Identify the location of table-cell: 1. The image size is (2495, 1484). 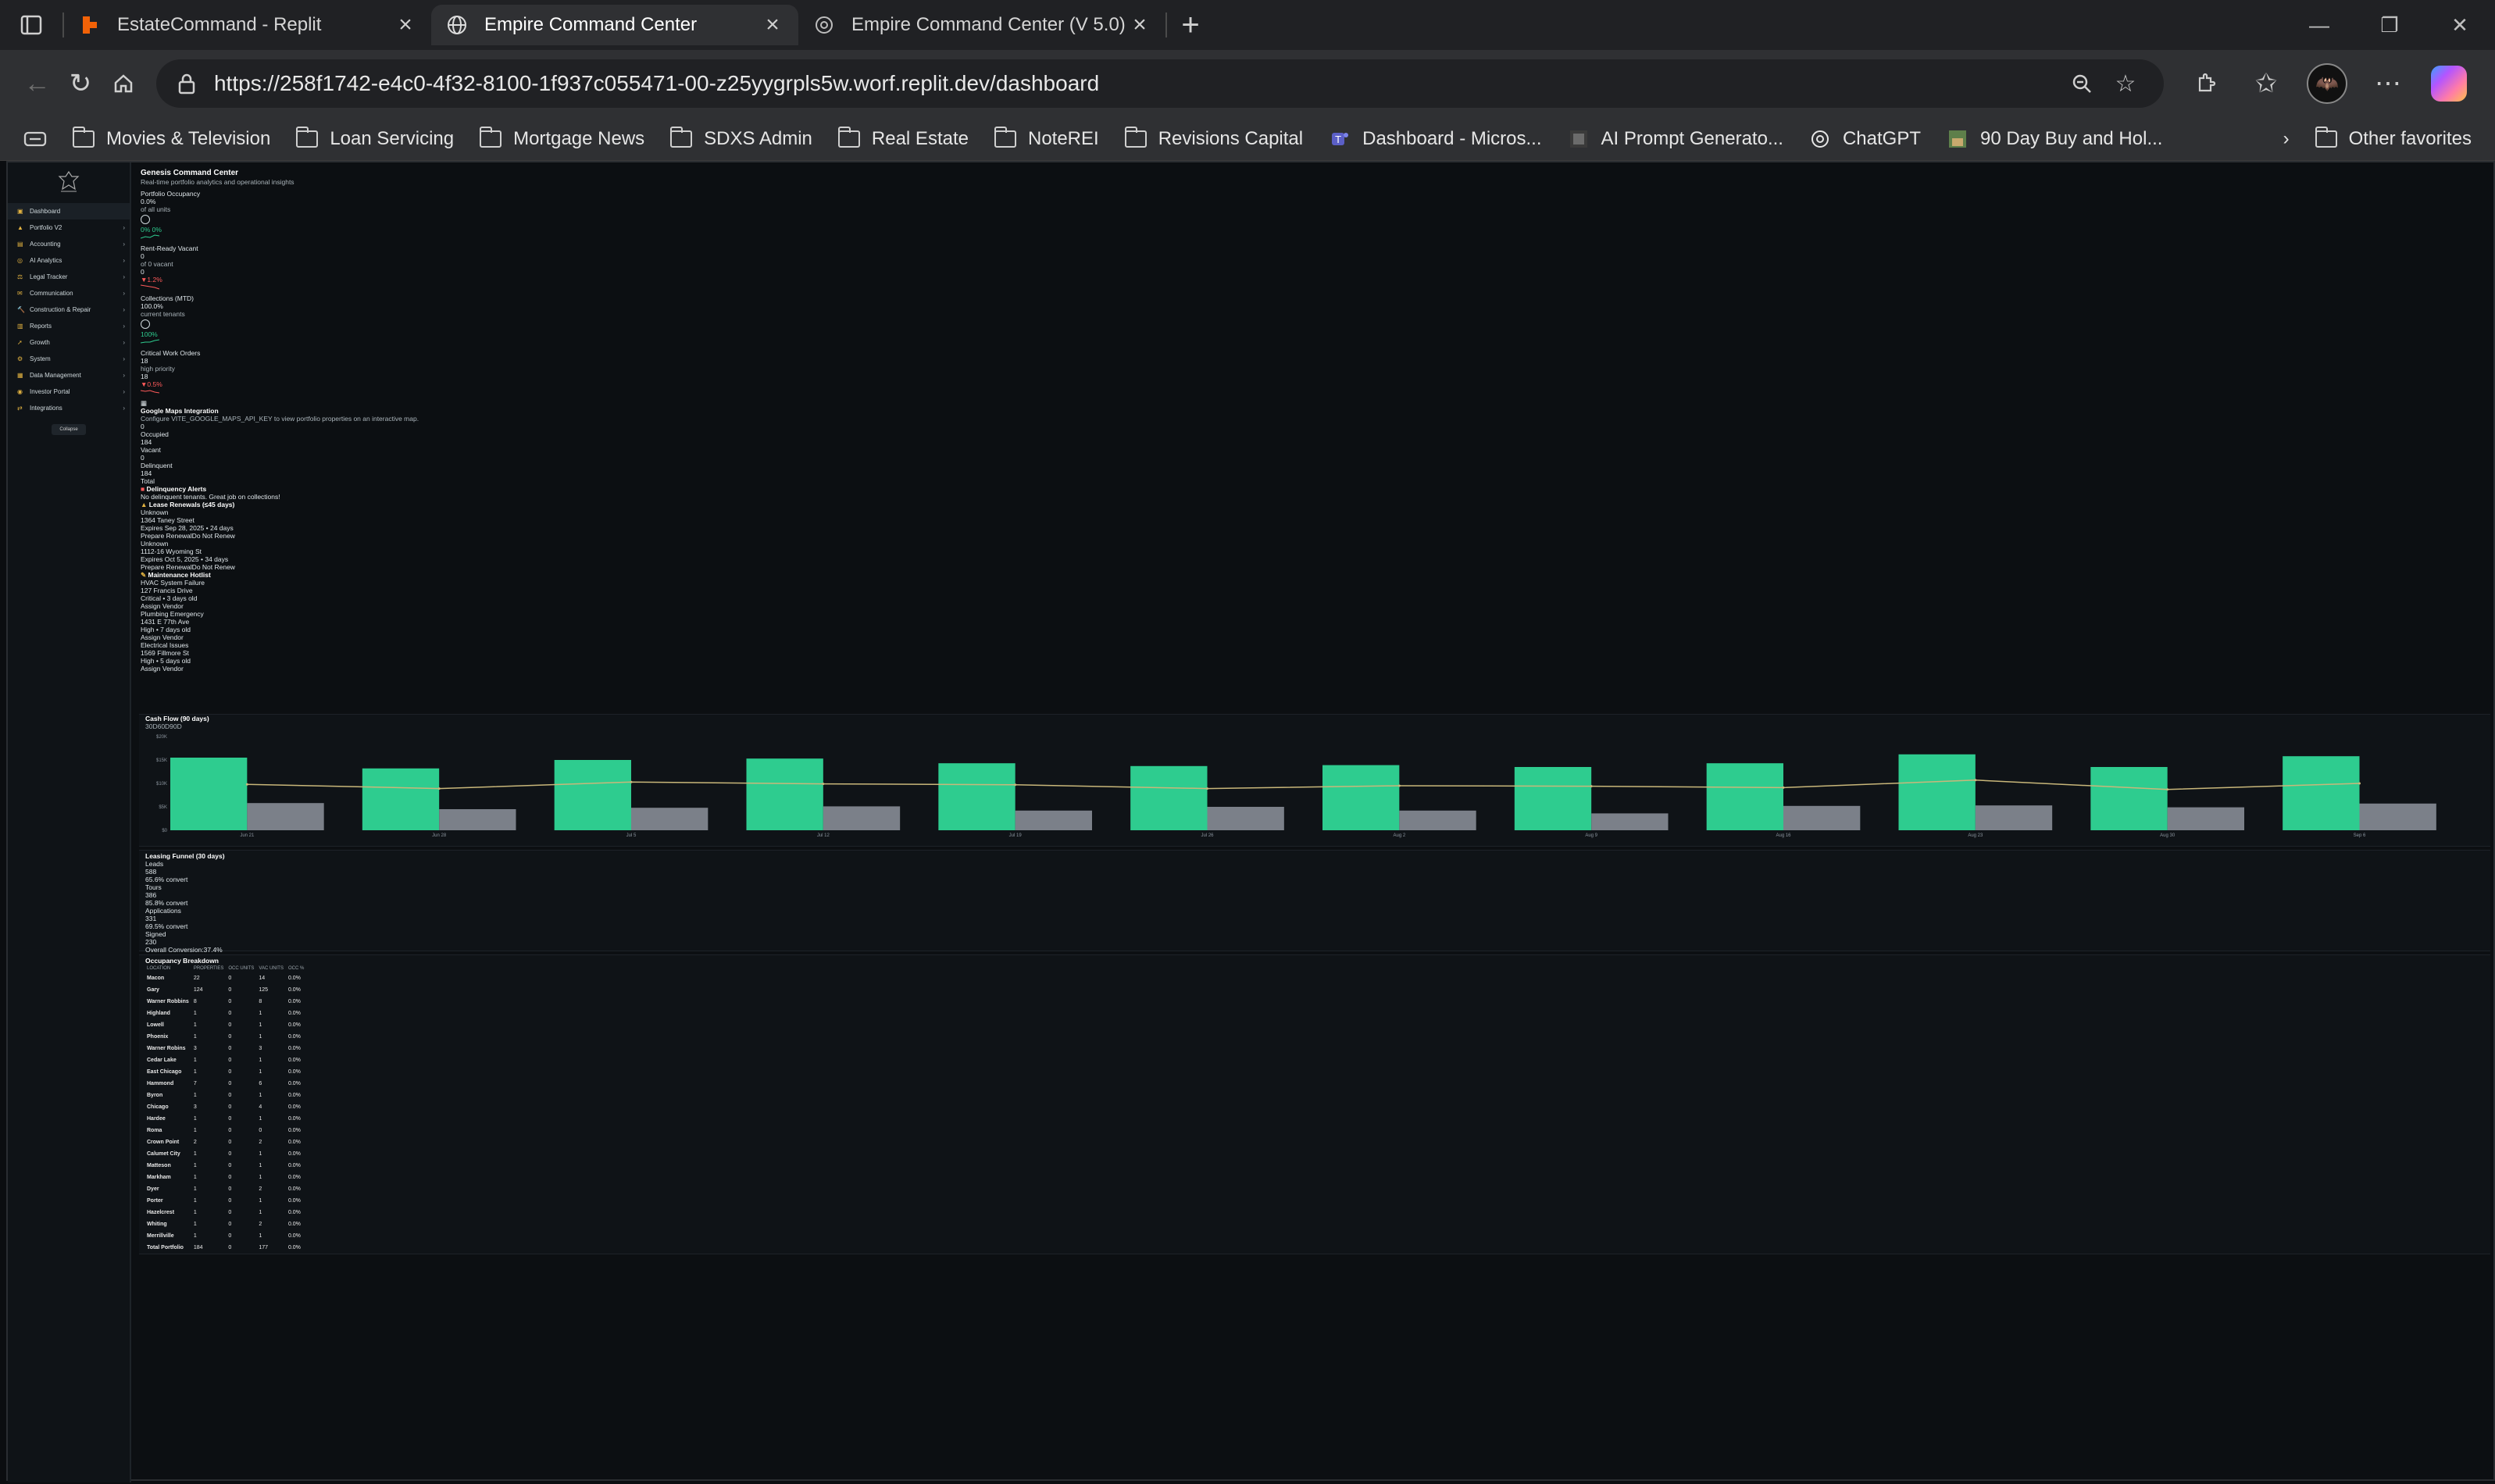
(260, 1201).